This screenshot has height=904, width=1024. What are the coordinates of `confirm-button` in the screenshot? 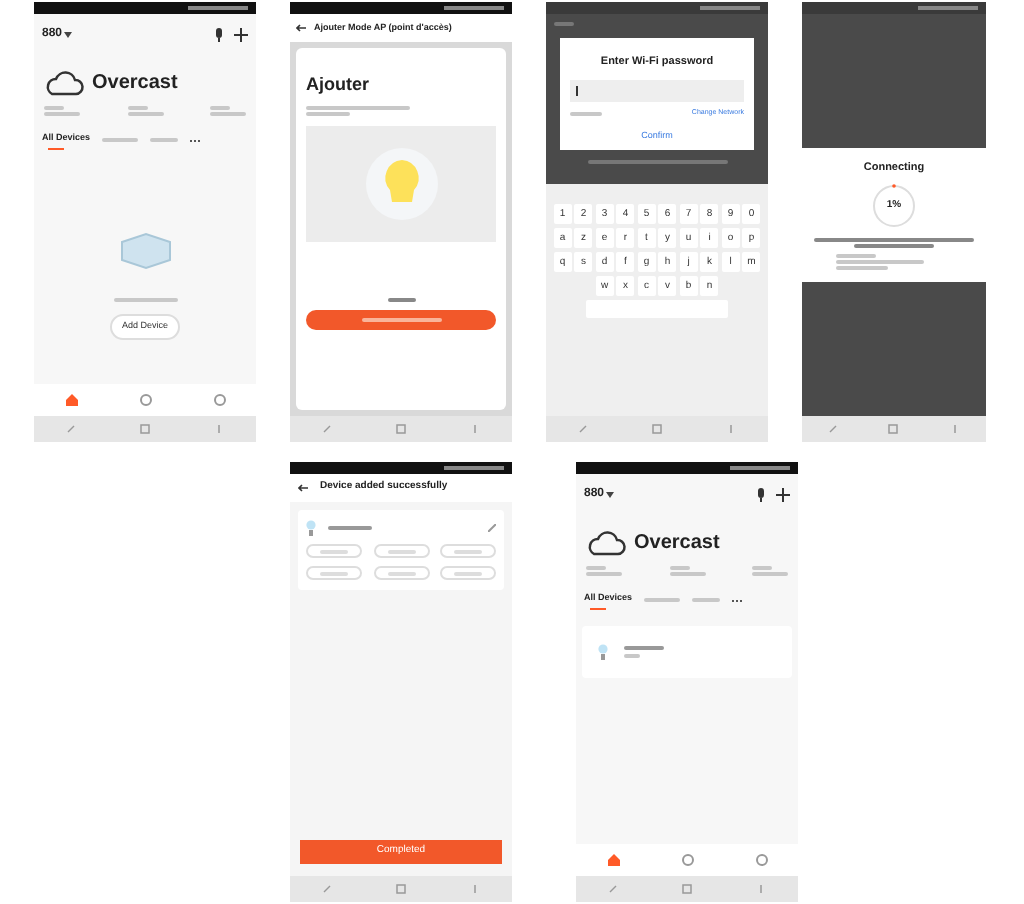 It's located at (401, 319).